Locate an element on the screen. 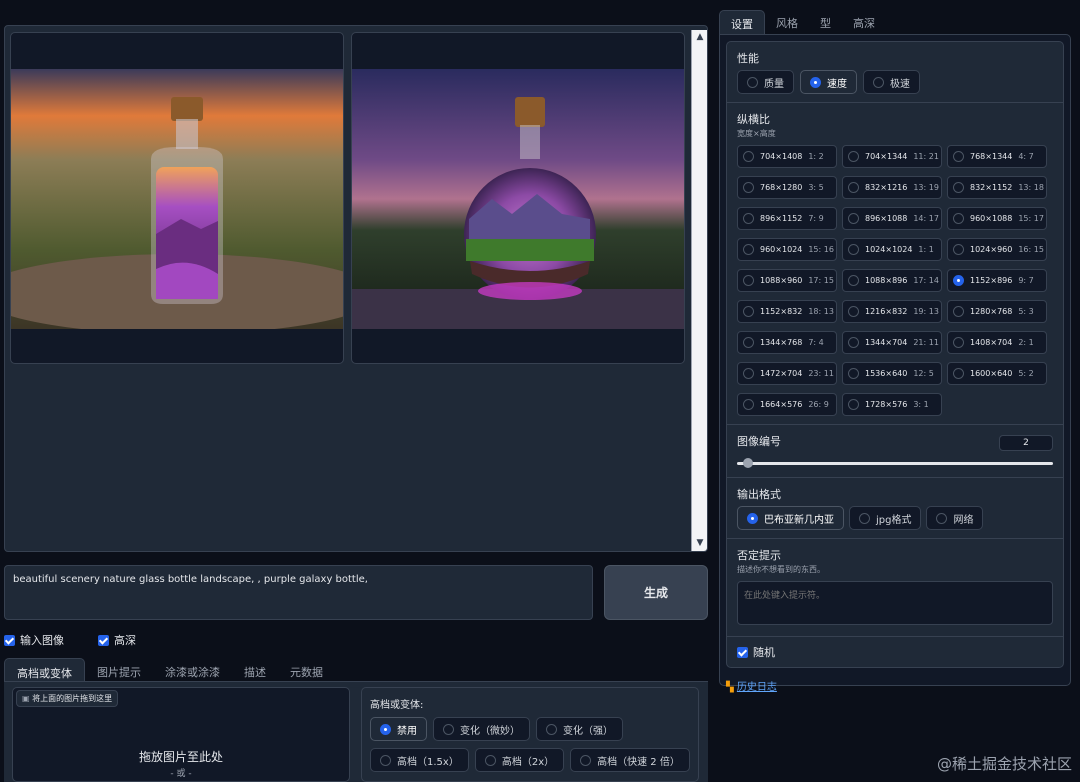 The height and width of the screenshot is (782, 1080). performance-speed-option: 速度 is located at coordinates (828, 82).